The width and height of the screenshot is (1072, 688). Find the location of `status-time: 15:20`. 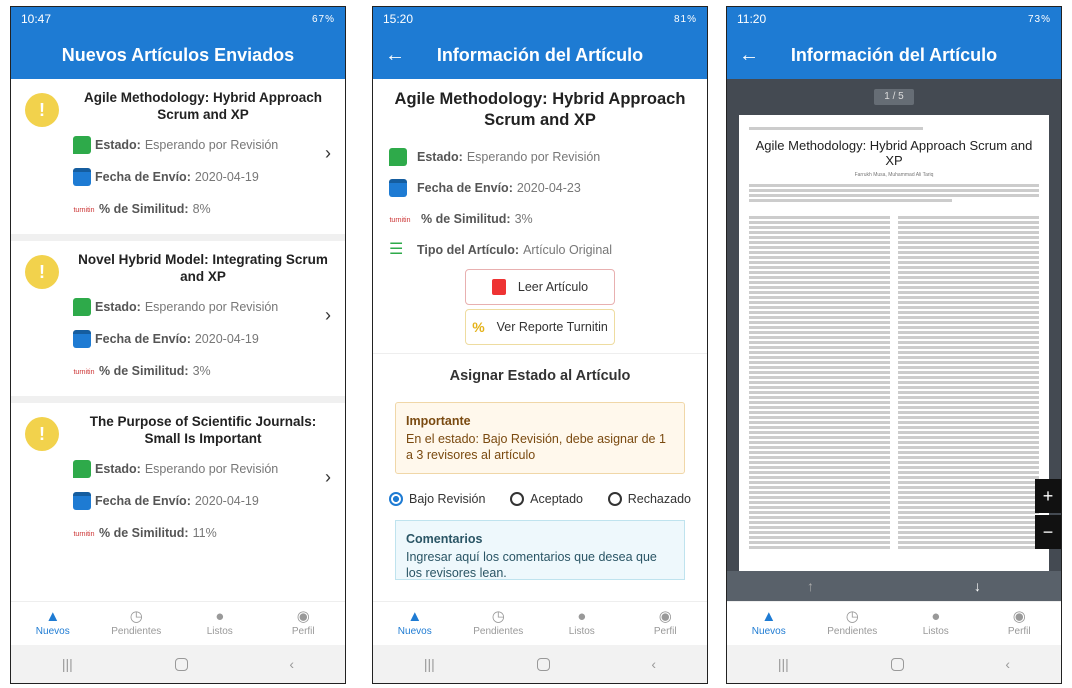

status-time: 15:20 is located at coordinates (398, 19).